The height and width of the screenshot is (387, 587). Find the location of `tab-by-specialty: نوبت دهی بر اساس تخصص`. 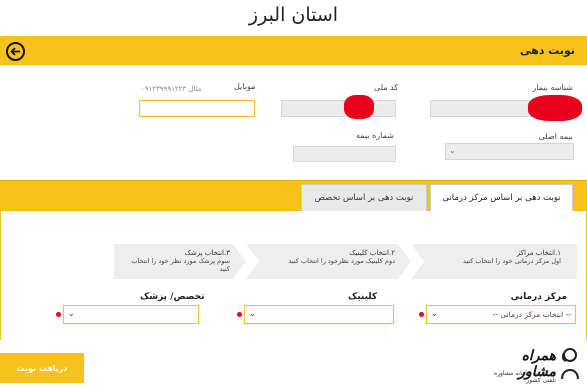

tab-by-specialty: نوبت دهی بر اساس تخصص is located at coordinates (364, 197).